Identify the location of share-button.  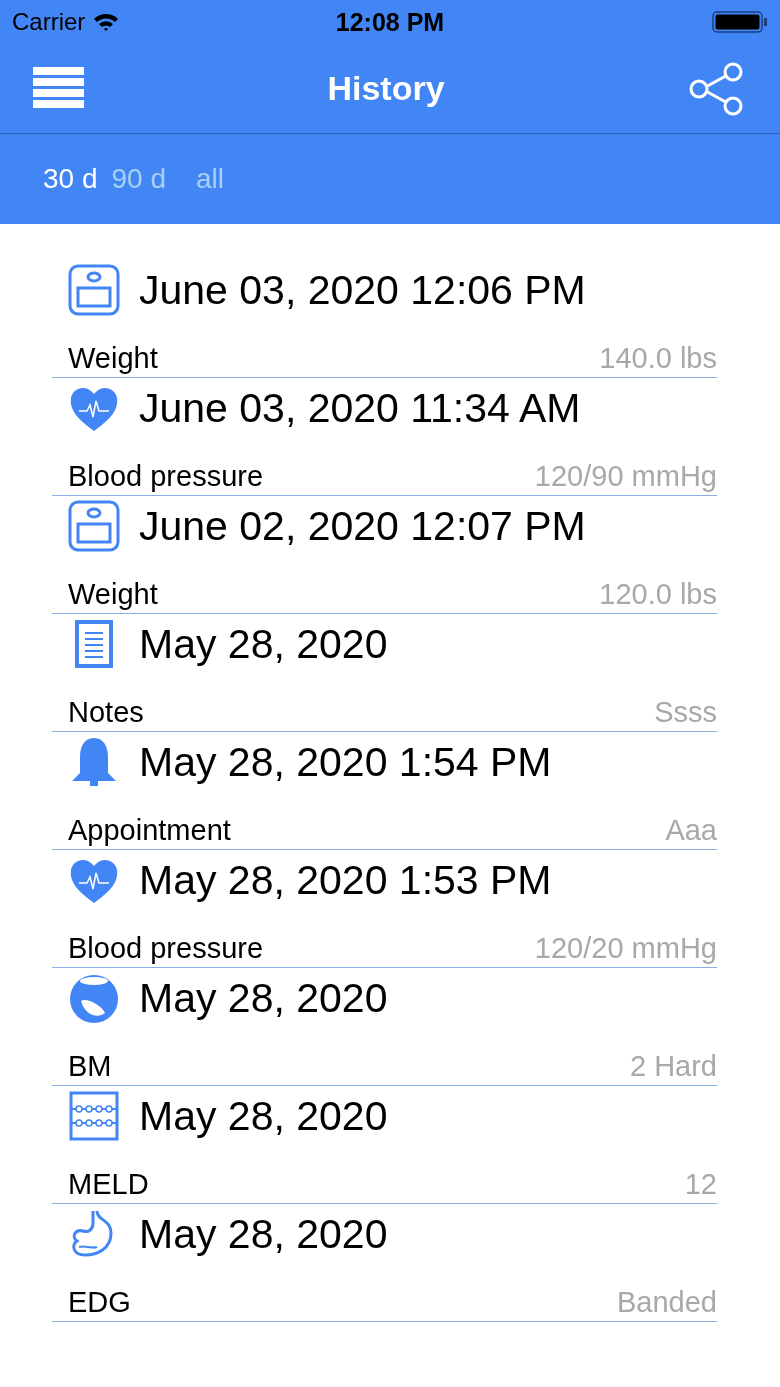
(716, 88).